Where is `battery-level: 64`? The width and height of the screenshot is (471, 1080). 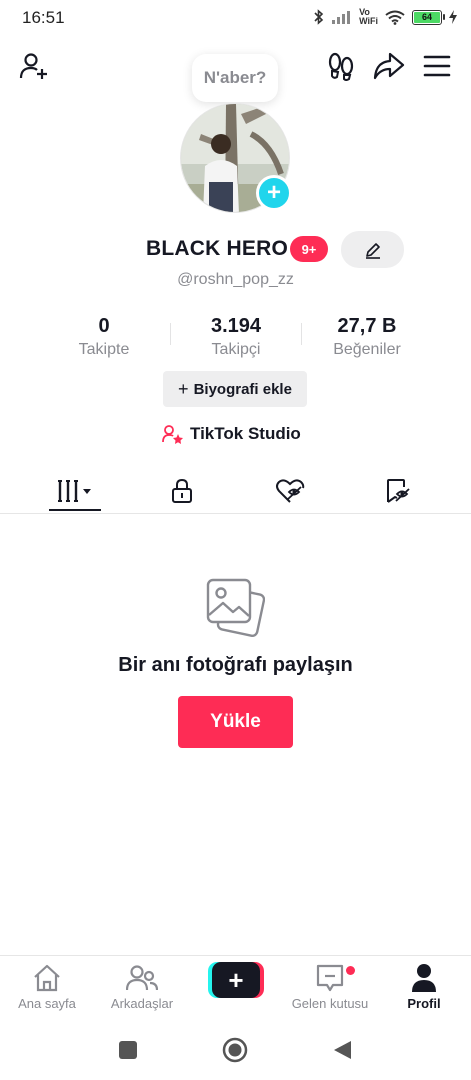 battery-level: 64 is located at coordinates (427, 17).